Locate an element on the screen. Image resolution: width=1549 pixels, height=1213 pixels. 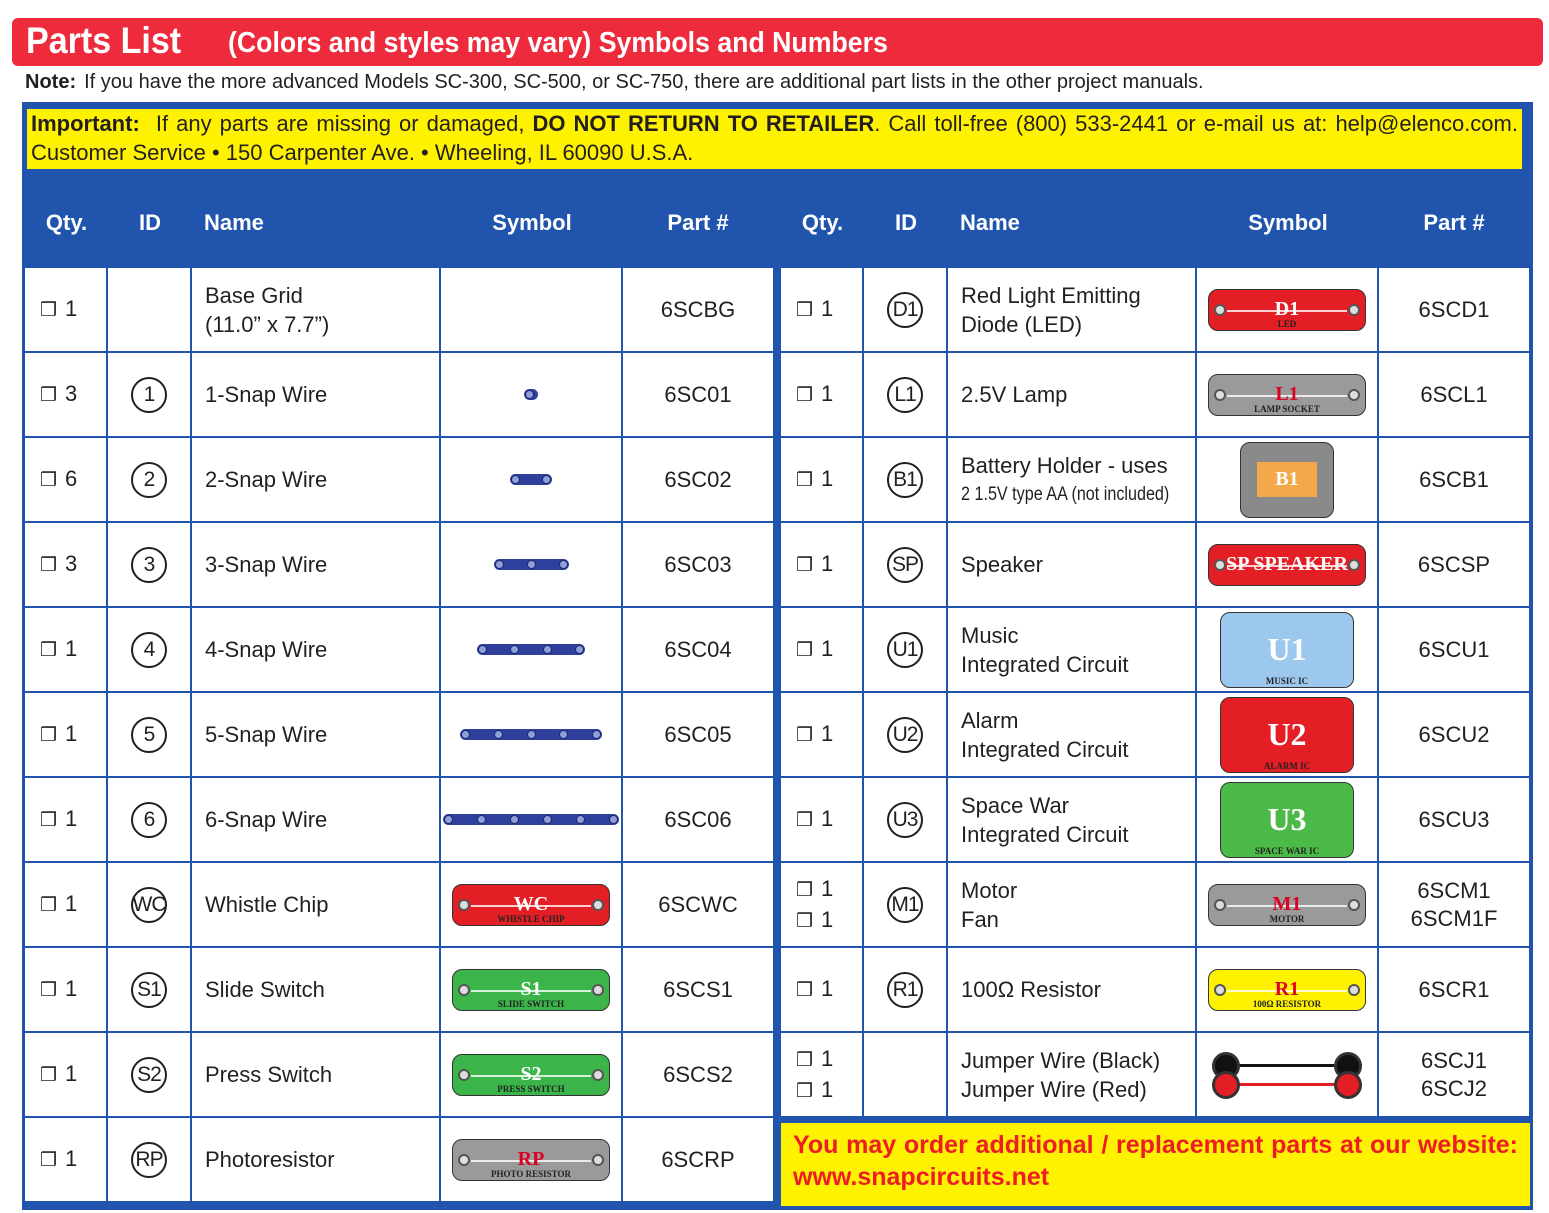
part-symbol: S2 PRESS SWITCH is located at coordinates (531, 1074).